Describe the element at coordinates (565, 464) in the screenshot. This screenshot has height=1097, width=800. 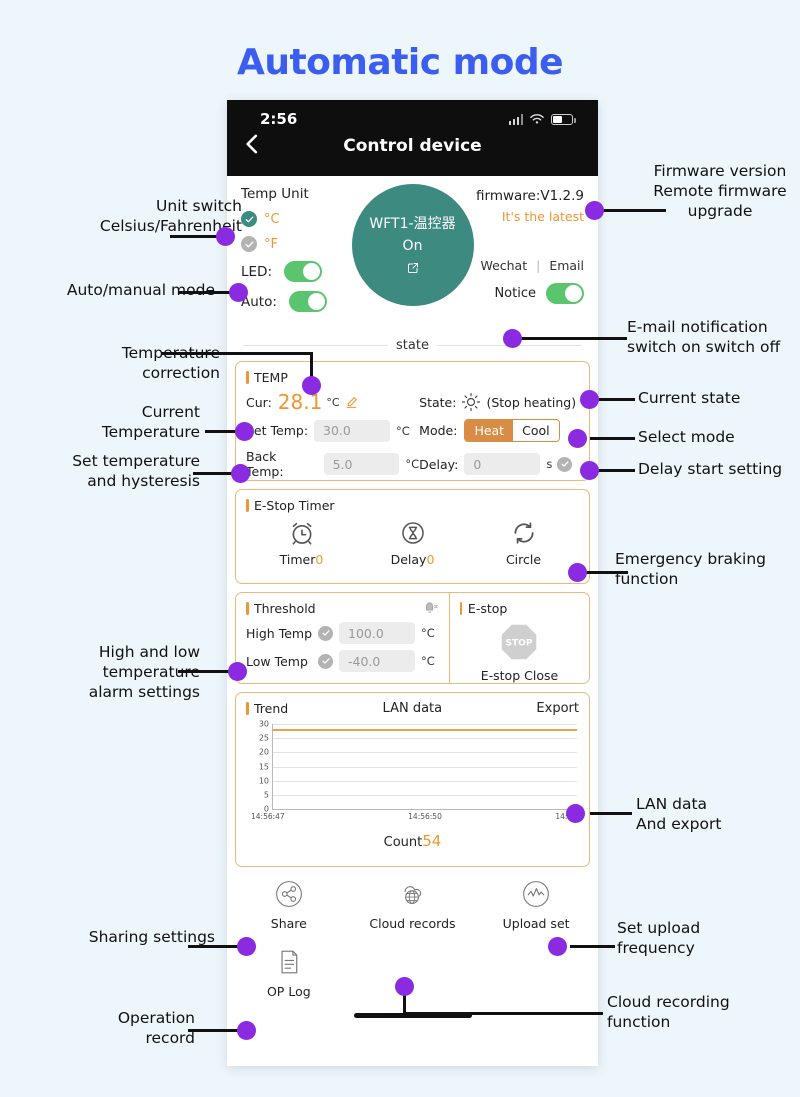
I see `delay-confirm-icon` at that location.